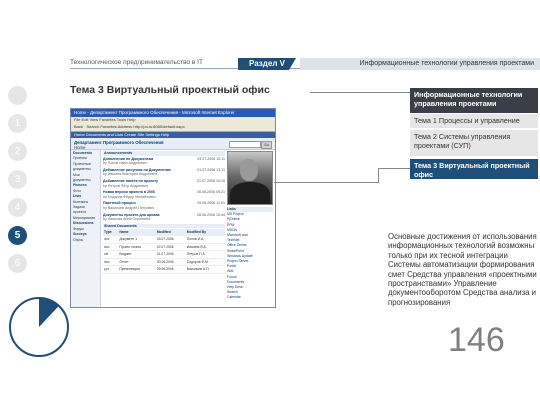 This screenshot has height=405, width=540. Describe the element at coordinates (474, 121) in the screenshot. I see `topic-1-item: Тема 1 Процессы и управление` at that location.